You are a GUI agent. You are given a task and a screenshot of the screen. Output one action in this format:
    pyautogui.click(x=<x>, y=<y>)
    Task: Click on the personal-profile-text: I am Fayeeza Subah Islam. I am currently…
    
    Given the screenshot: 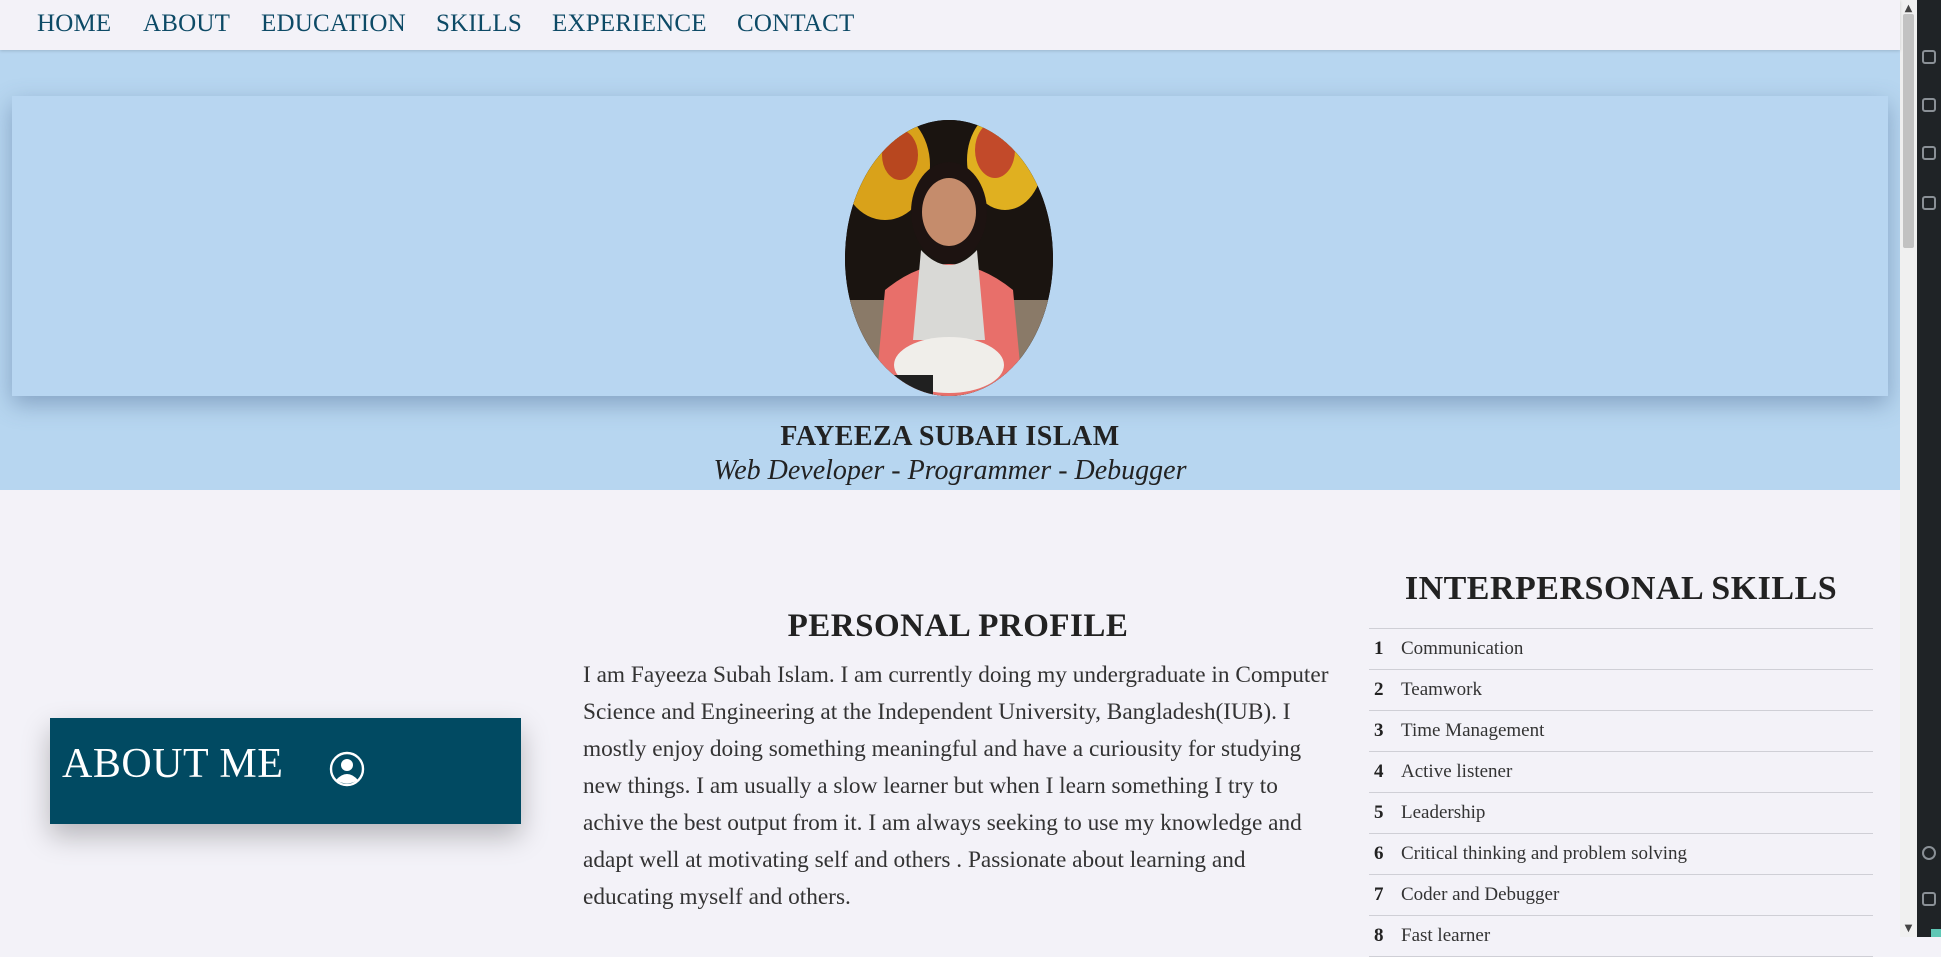 What is the action you would take?
    pyautogui.click(x=956, y=786)
    